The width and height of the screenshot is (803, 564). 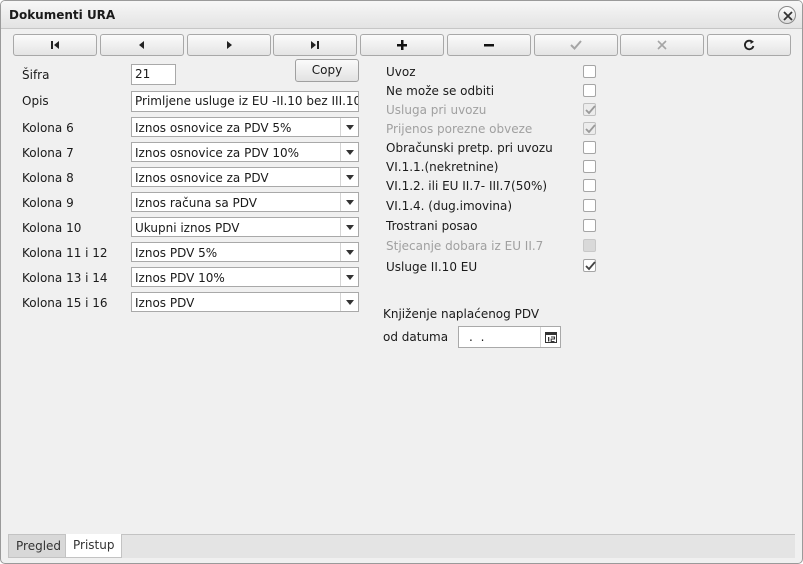 What do you see at coordinates (327, 70) in the screenshot?
I see `copy-button: Copy` at bounding box center [327, 70].